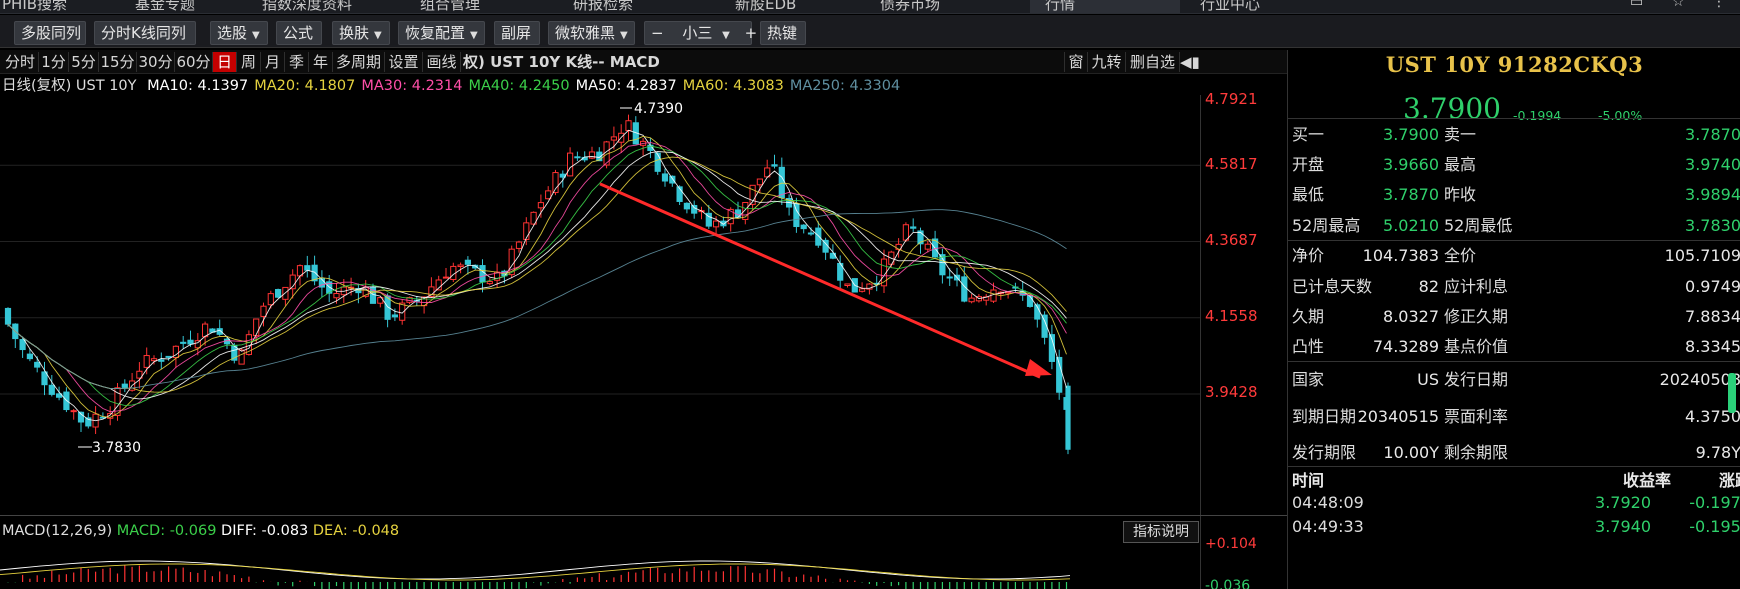 This screenshot has width=1740, height=589. Describe the element at coordinates (1714, 526) in the screenshot. I see `trade-change: -0.1954` at that location.